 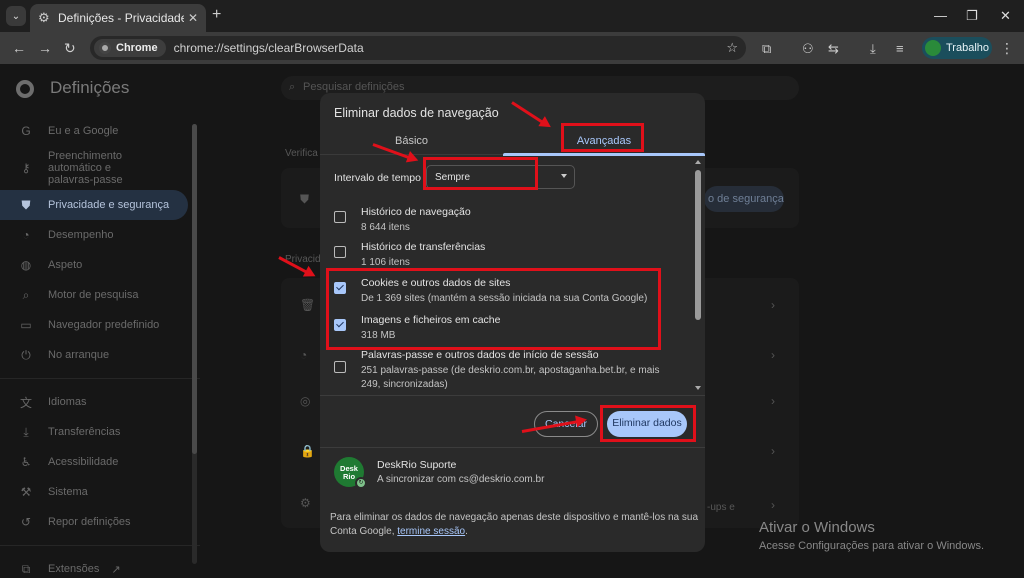 What do you see at coordinates (305, 199) in the screenshot?
I see `shield-check-icon: ⛊` at bounding box center [305, 199].